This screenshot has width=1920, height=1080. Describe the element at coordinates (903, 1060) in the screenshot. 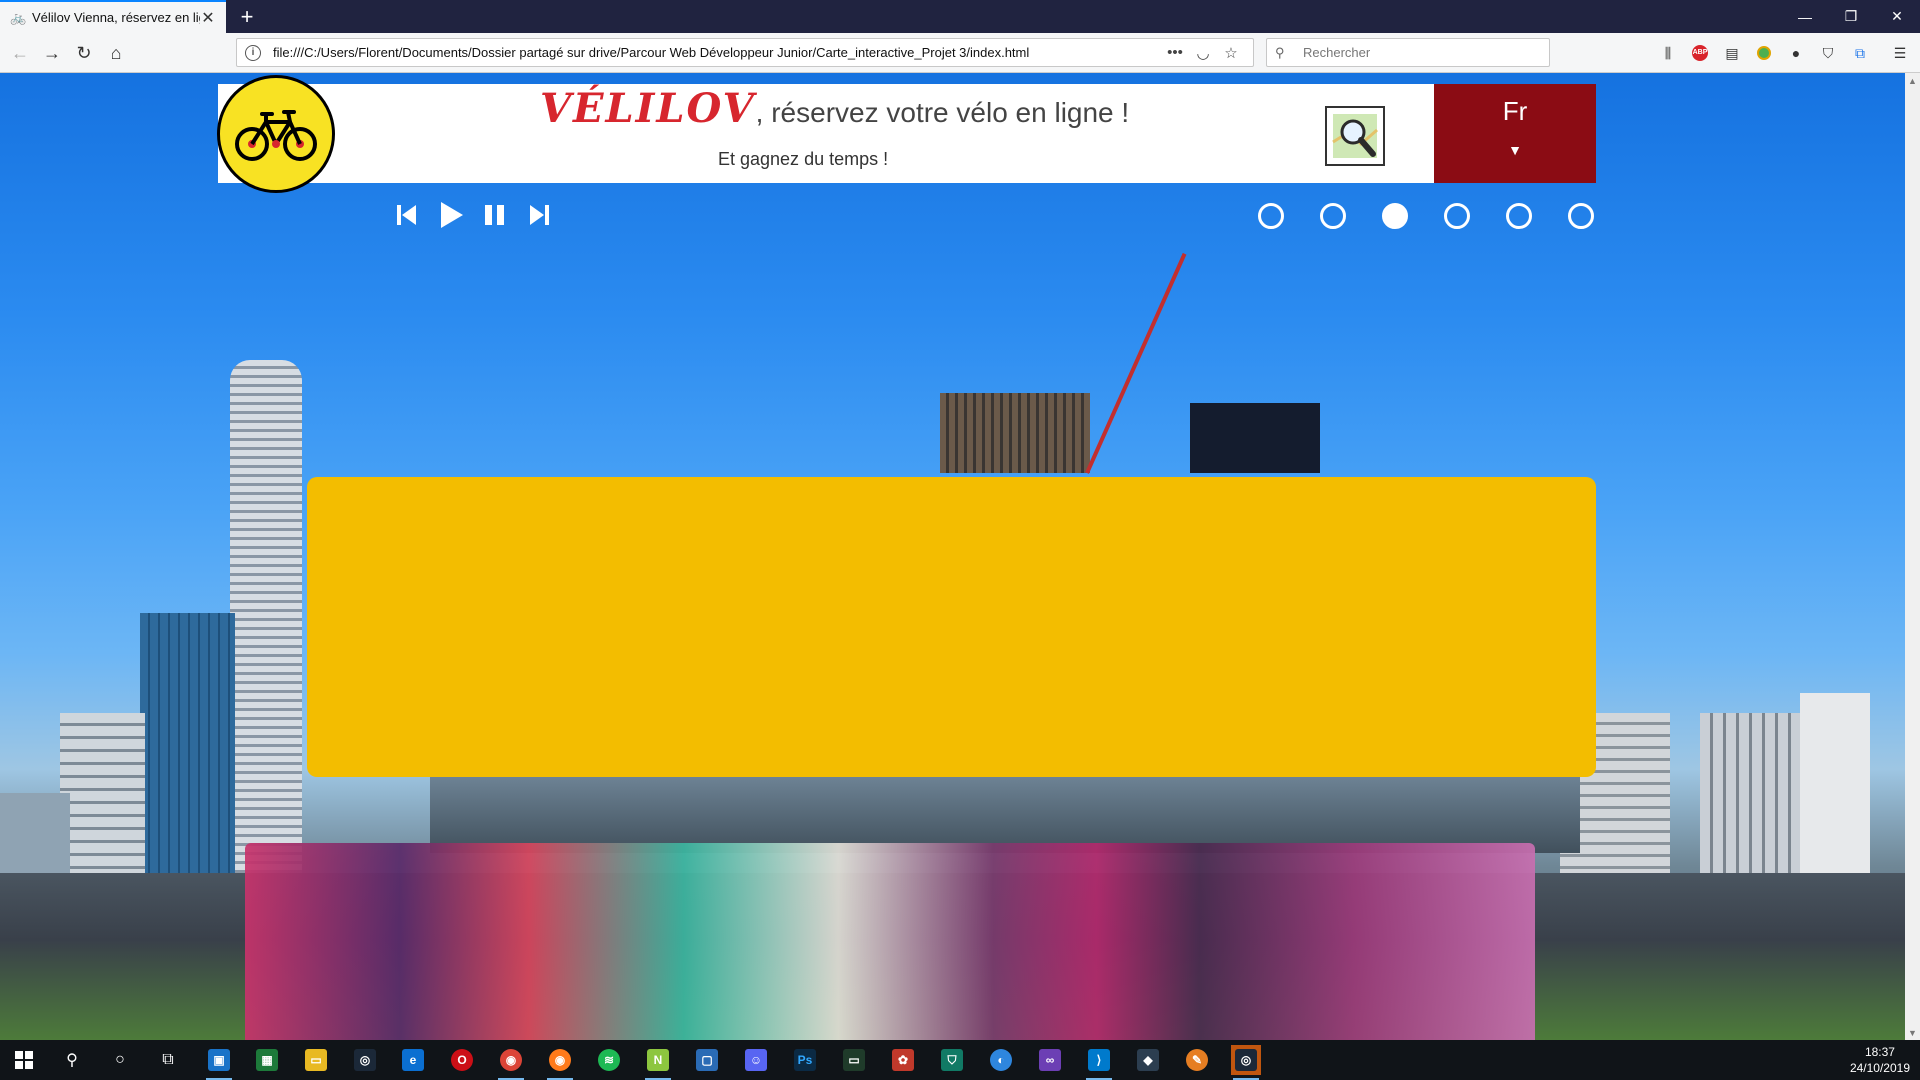

I see `paint-icon: ✿` at that location.